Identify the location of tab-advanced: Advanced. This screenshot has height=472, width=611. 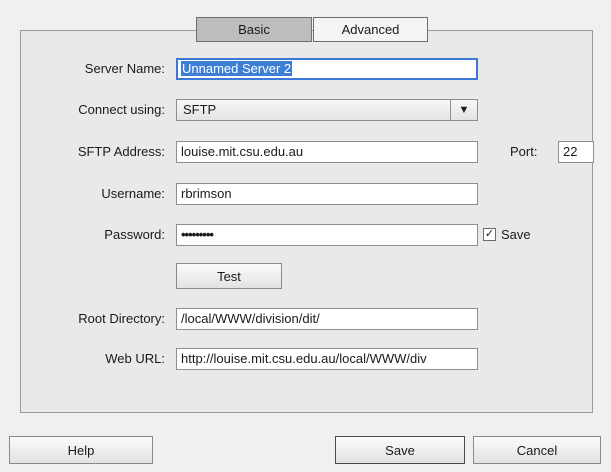
(370, 29).